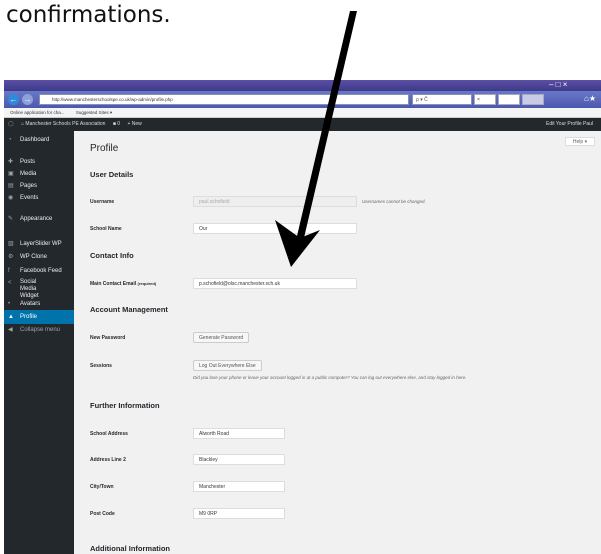 This screenshot has height=554, width=601. I want to click on sidebar-item-facebook-feed: f Facebook Feed, so click(39, 271).